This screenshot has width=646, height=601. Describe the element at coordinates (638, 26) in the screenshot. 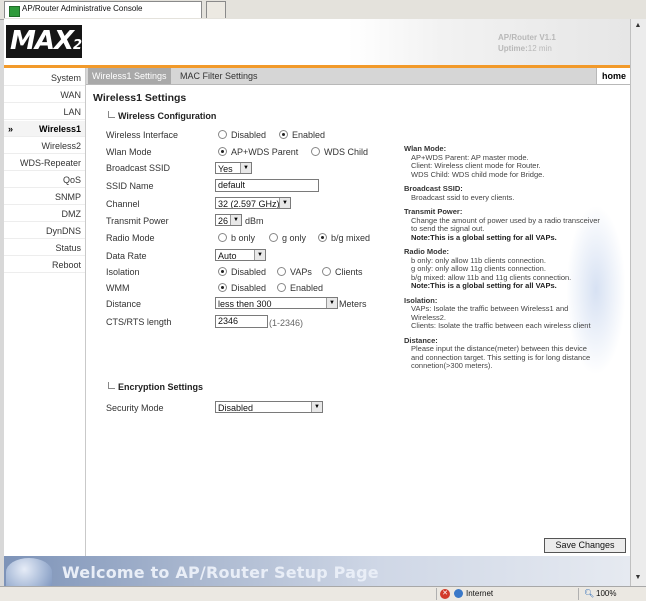

I see `scroll-up-arrow-icon: ▲` at that location.